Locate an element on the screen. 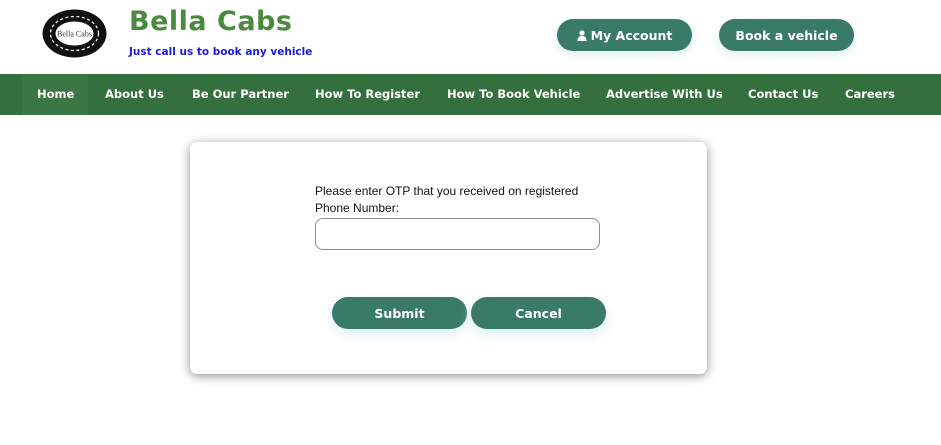 The width and height of the screenshot is (941, 445). brand-name: Bella Cabs is located at coordinates (210, 21).